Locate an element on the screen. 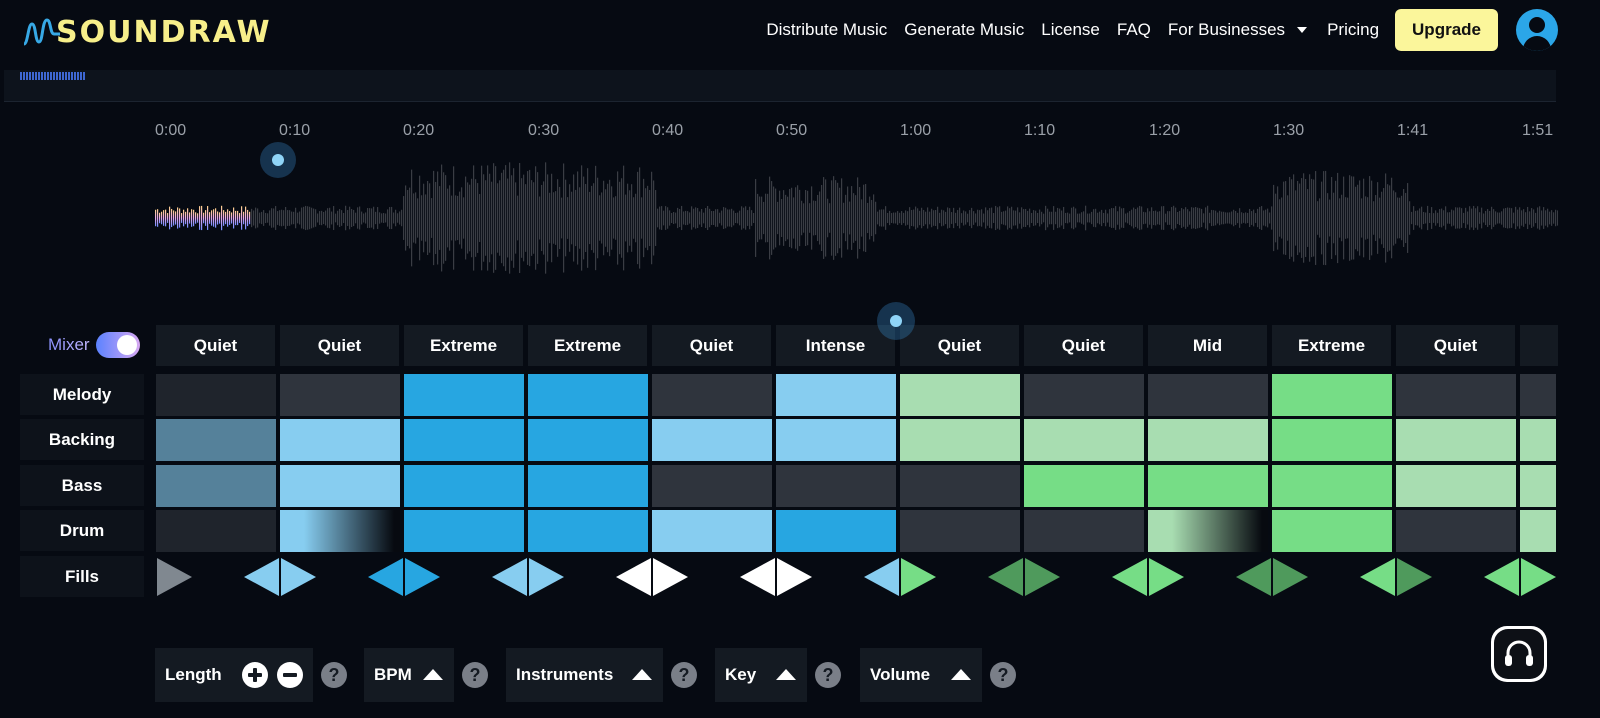 This screenshot has height=718, width=1600. key-help-icon: ? is located at coordinates (828, 675).